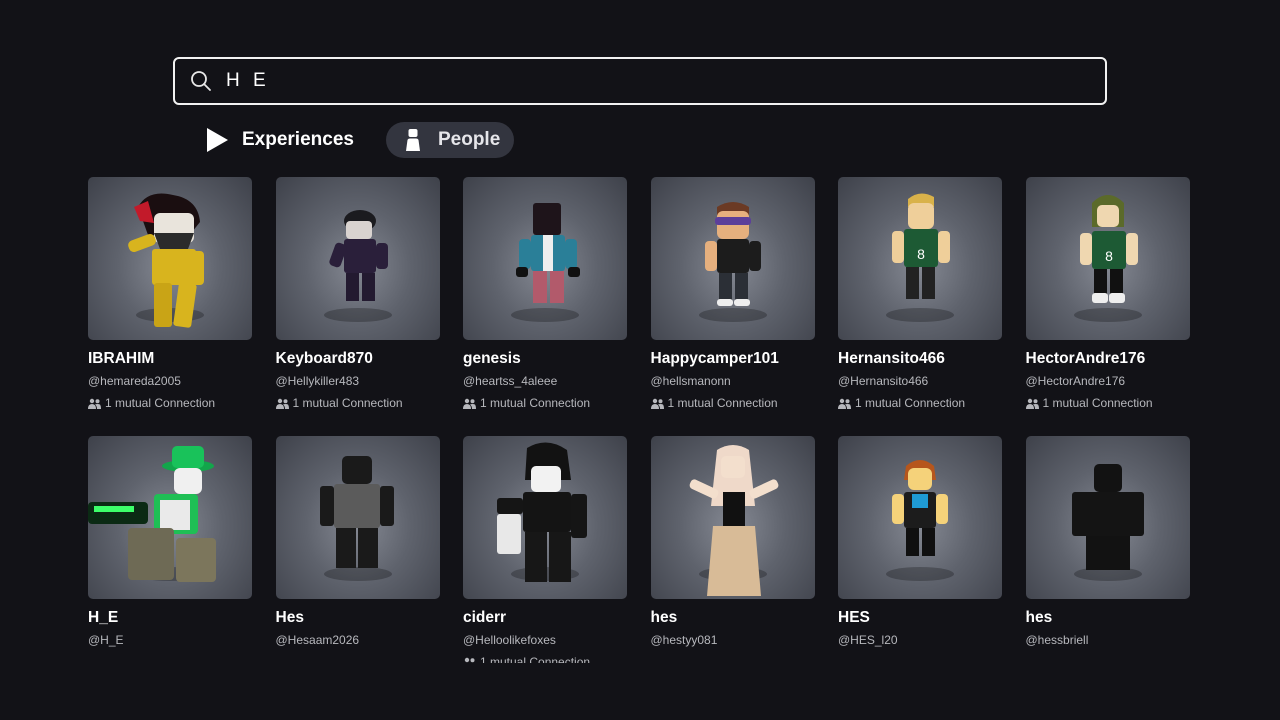  Describe the element at coordinates (733, 359) in the screenshot. I see `display-name: Happycamper101` at that location.